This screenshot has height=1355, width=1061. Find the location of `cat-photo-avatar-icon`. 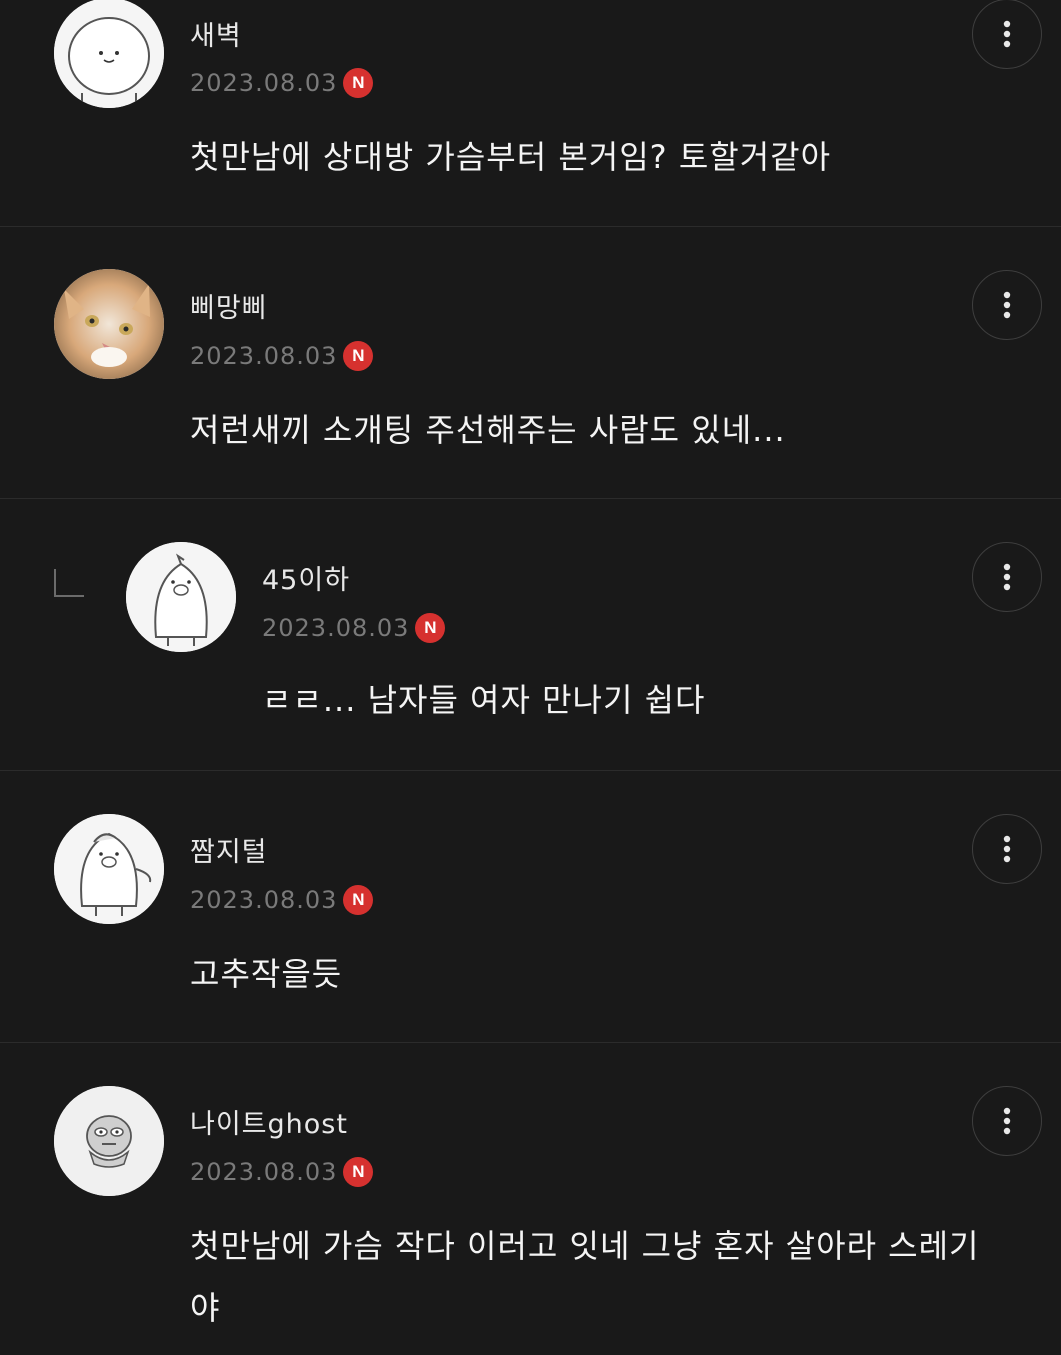

cat-photo-avatar-icon is located at coordinates (109, 324).